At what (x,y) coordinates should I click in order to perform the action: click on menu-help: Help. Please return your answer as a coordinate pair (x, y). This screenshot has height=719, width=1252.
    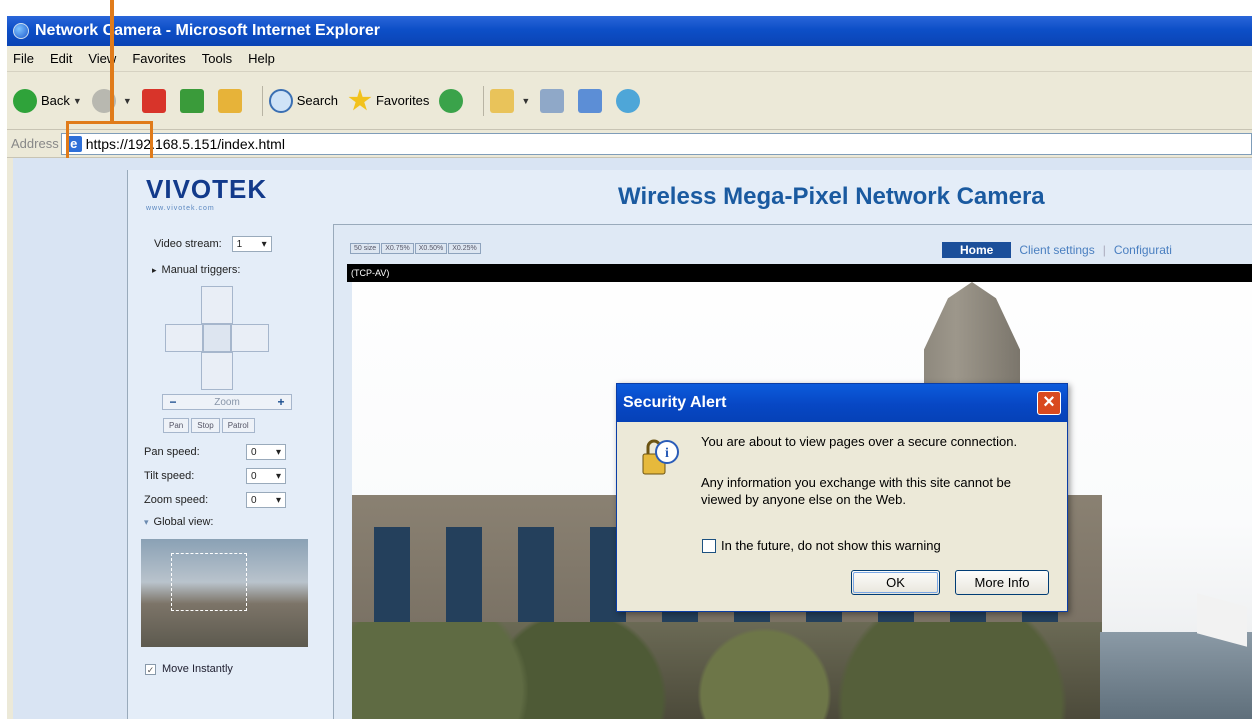
    Looking at the image, I should click on (261, 58).